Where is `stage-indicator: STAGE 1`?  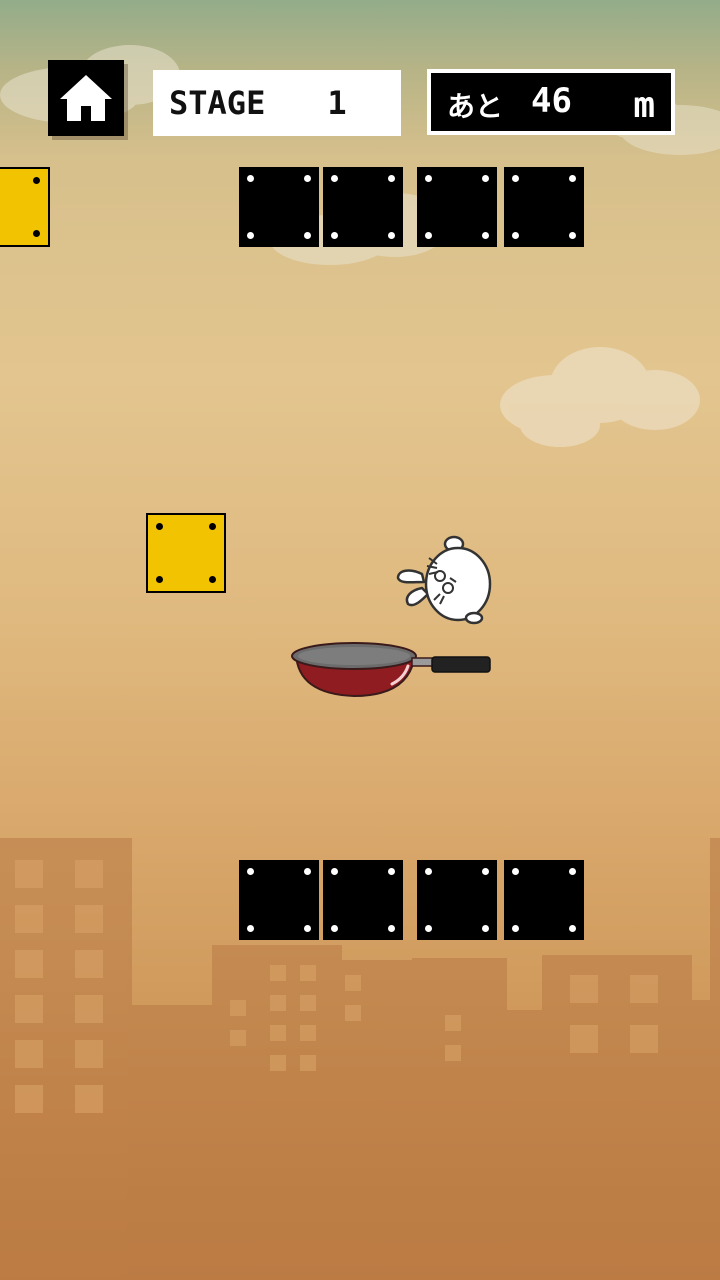 stage-indicator: STAGE 1 is located at coordinates (277, 103).